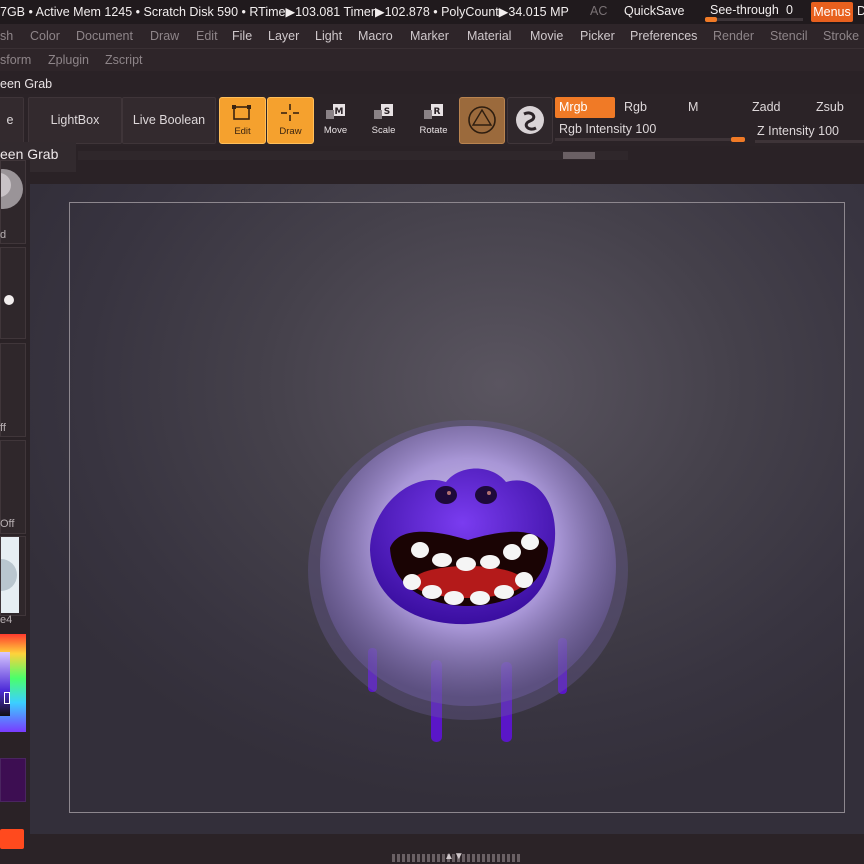  What do you see at coordinates (778, 107) in the screenshot?
I see `zadd-button: Zadd` at bounding box center [778, 107].